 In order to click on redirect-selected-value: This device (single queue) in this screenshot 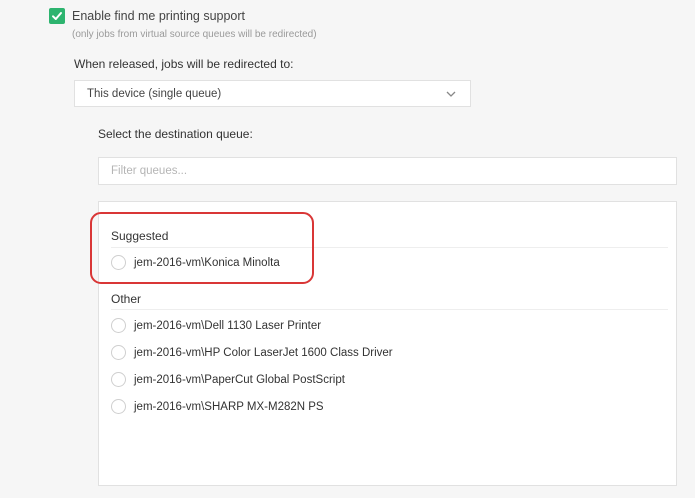, I will do `click(154, 93)`.